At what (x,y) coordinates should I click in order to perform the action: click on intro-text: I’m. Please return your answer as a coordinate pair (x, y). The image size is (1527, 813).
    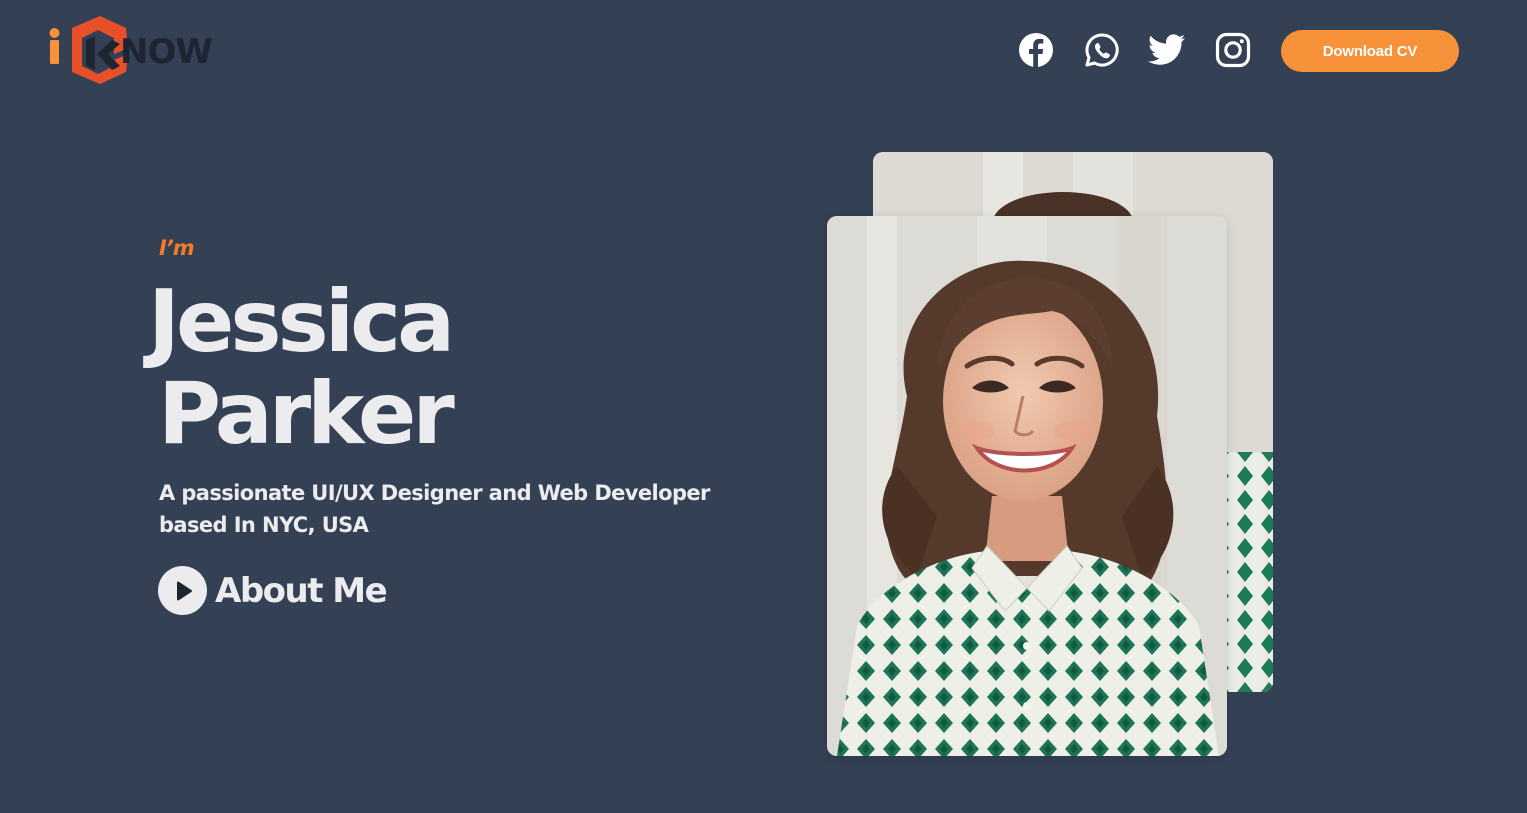
    Looking at the image, I should click on (177, 248).